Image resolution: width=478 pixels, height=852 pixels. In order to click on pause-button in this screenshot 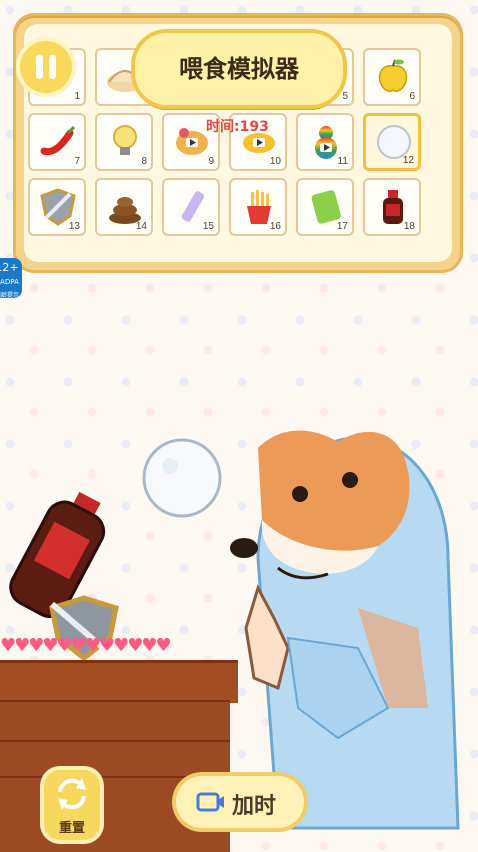, I will do `click(46, 67)`.